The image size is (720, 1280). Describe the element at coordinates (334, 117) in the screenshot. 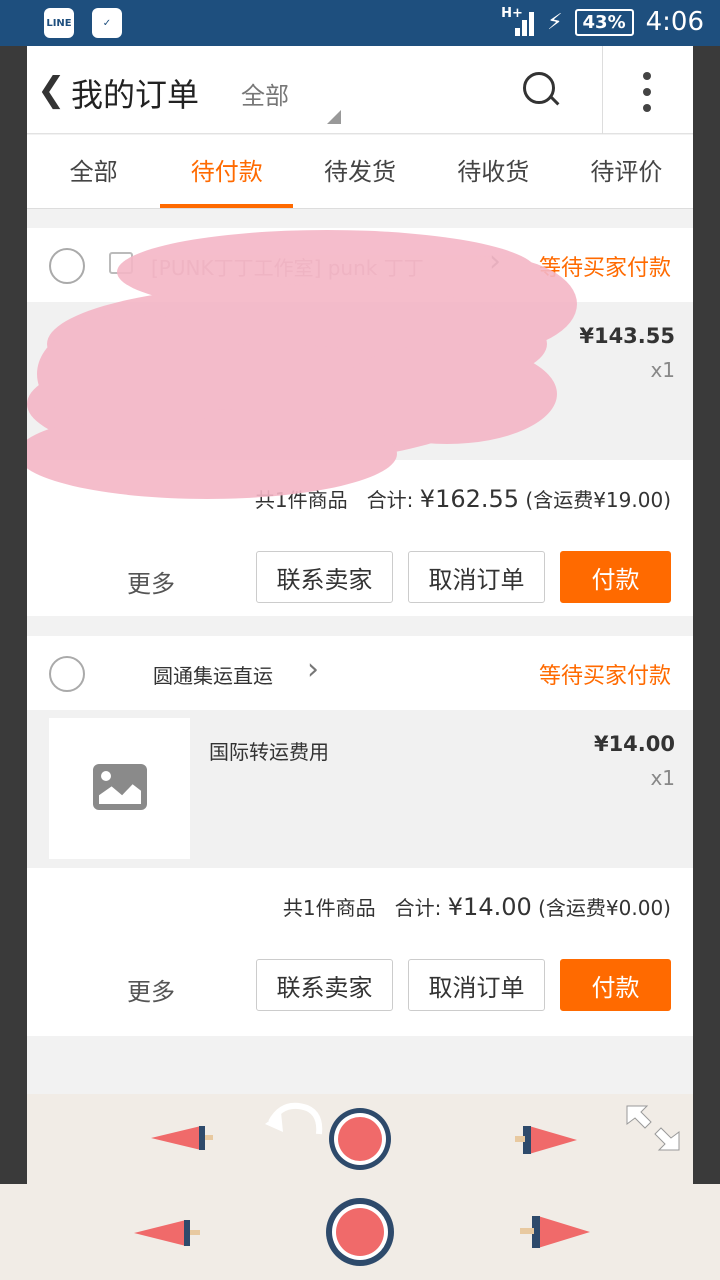

I see `dropdown-triangle-icon` at that location.